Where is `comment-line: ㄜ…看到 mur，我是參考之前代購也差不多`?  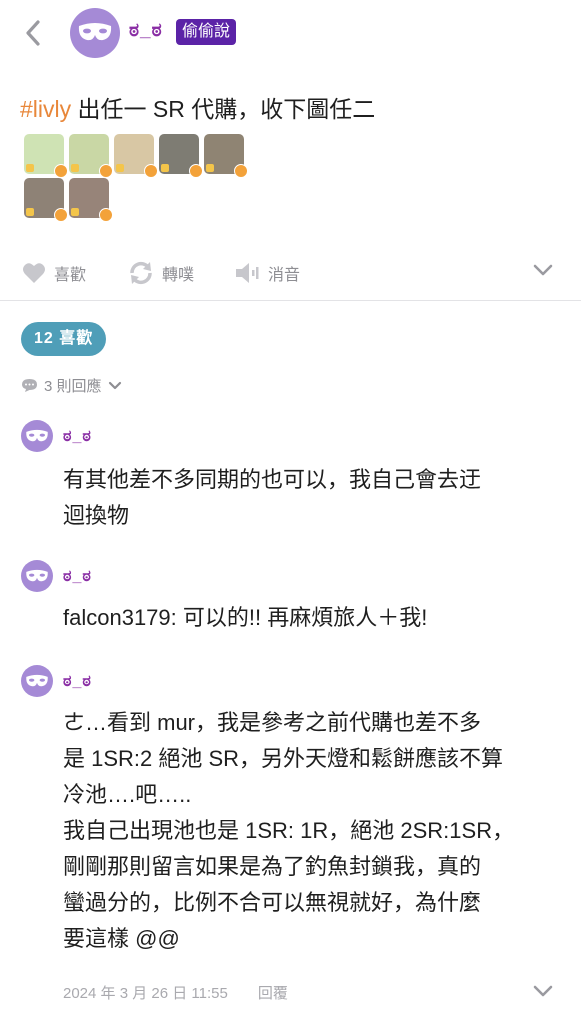
comment-line: ㄜ…看到 mur，我是參考之前代購也差不多 is located at coordinates (272, 722).